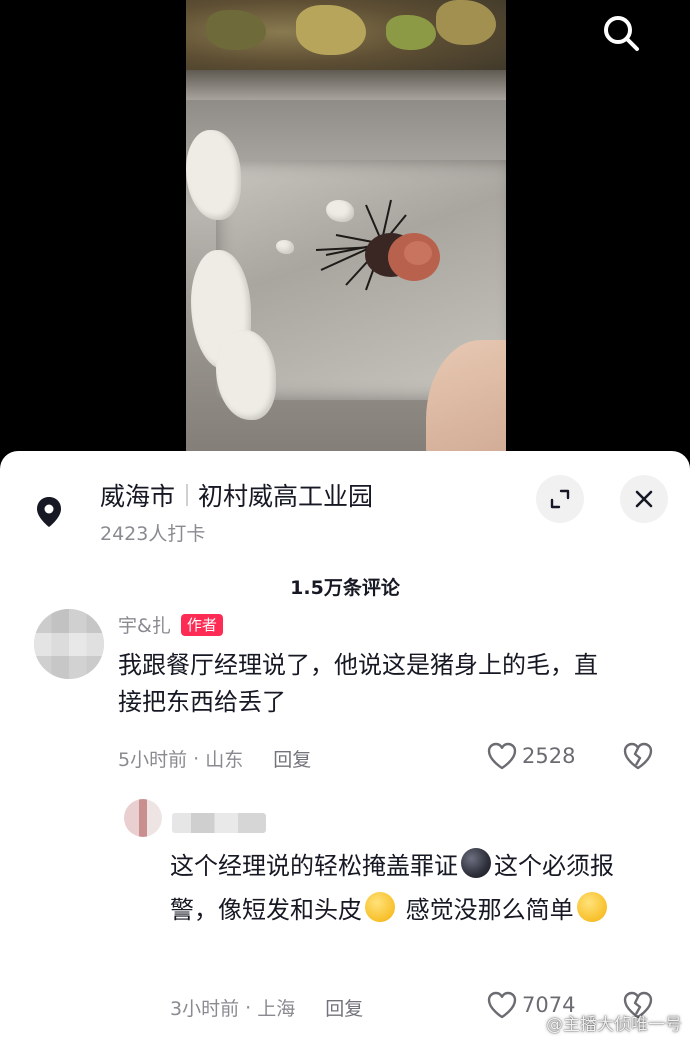  Describe the element at coordinates (49, 512) in the screenshot. I see `location-pin-icon` at that location.